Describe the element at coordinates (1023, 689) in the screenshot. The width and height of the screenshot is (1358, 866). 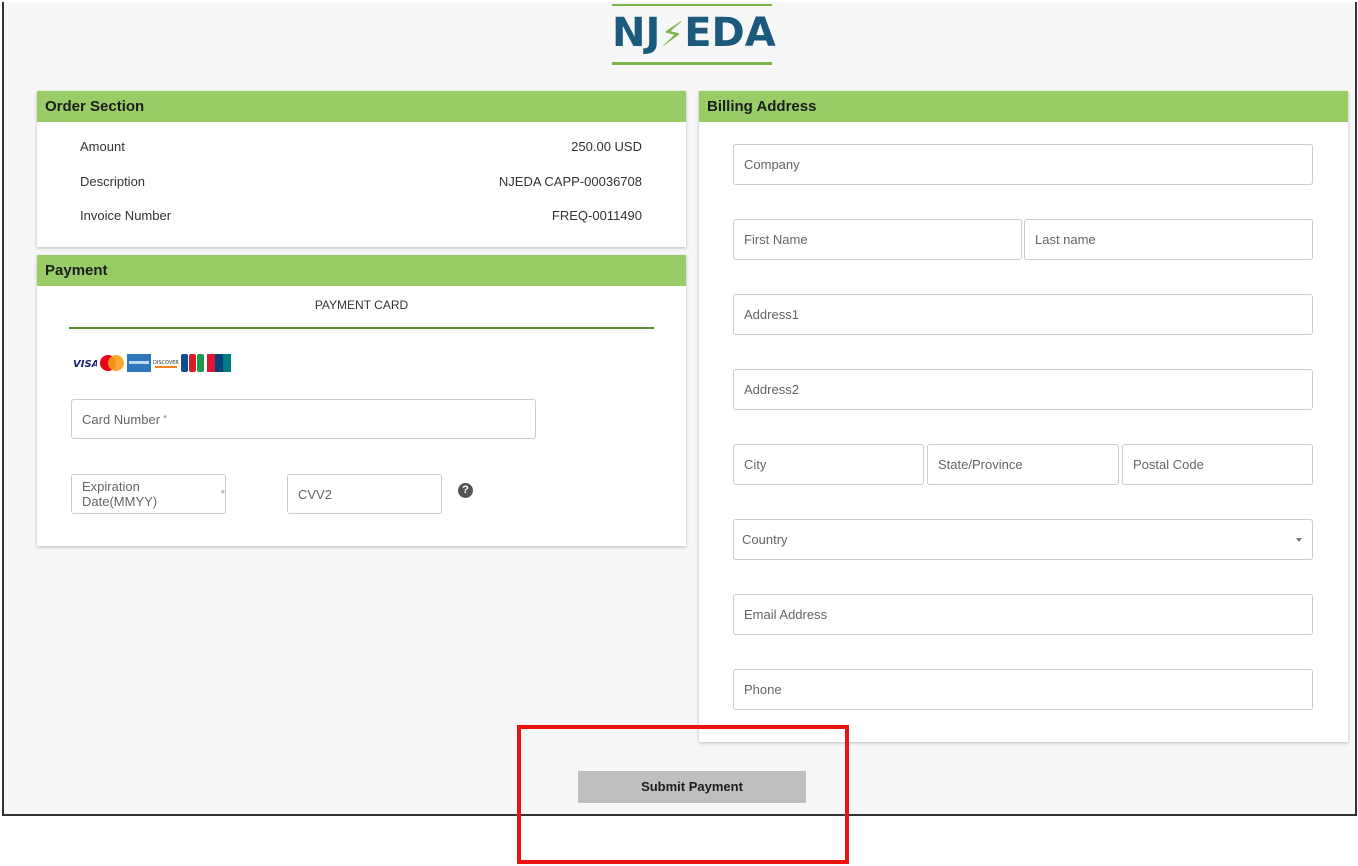
I see `phone-input: Phone` at that location.